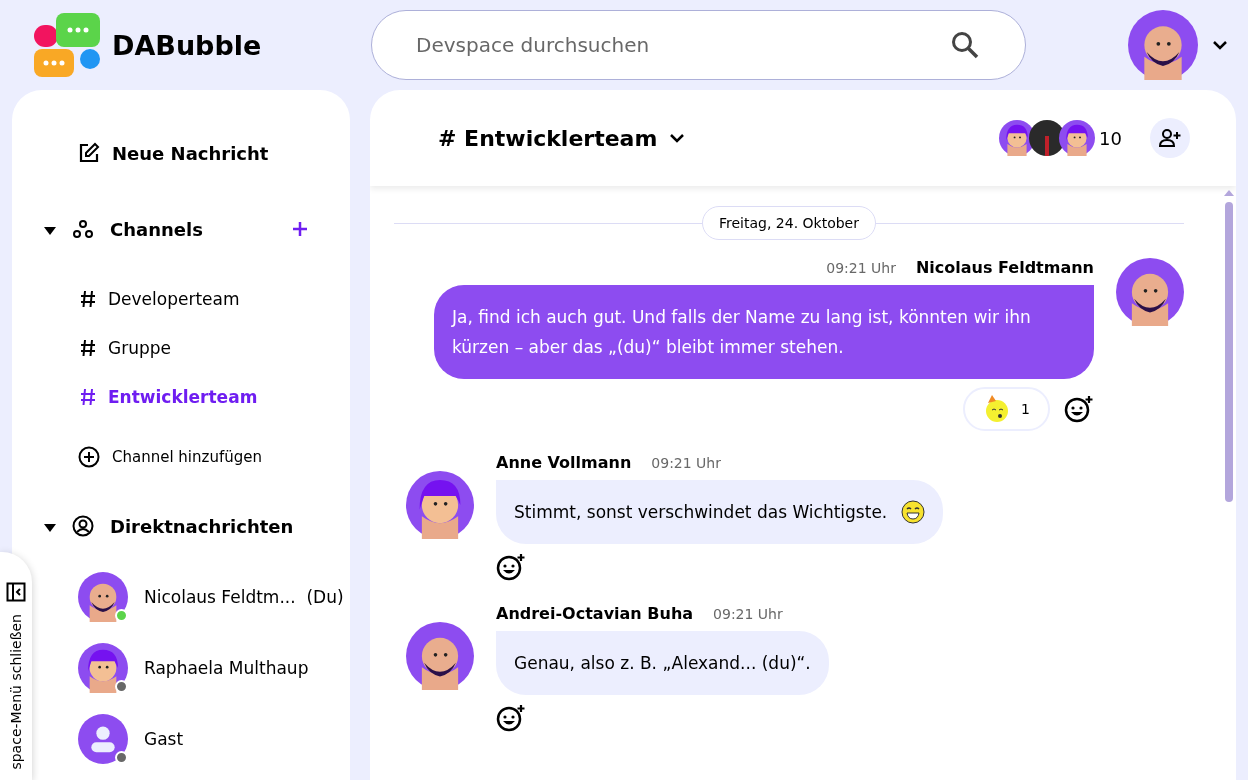 The height and width of the screenshot is (780, 1248). What do you see at coordinates (562, 138) in the screenshot?
I see `channel-title-button: # Entwicklerteam` at bounding box center [562, 138].